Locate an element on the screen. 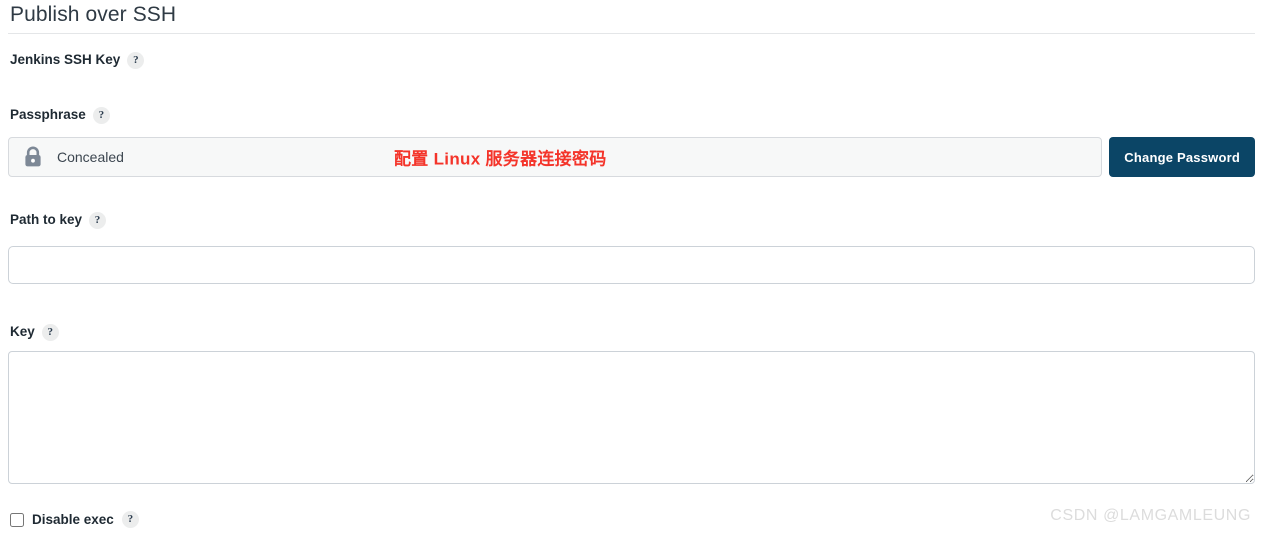  path-to-key-label-text: Path to key is located at coordinates (46, 219).